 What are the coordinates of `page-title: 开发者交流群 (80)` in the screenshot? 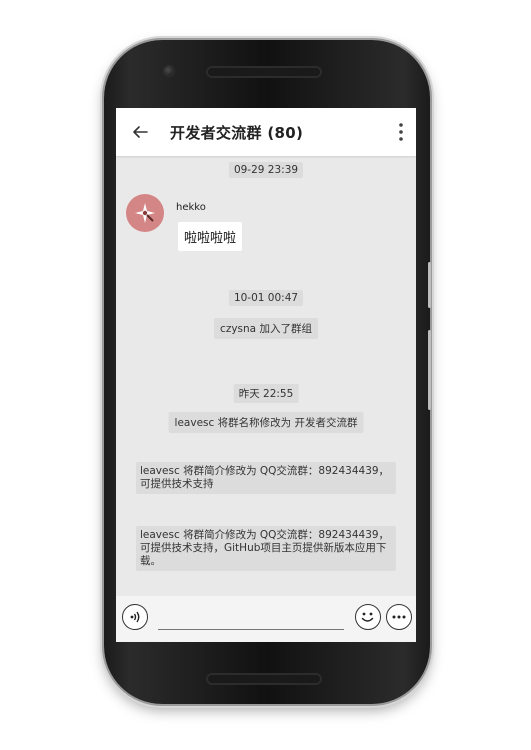 It's located at (237, 132).